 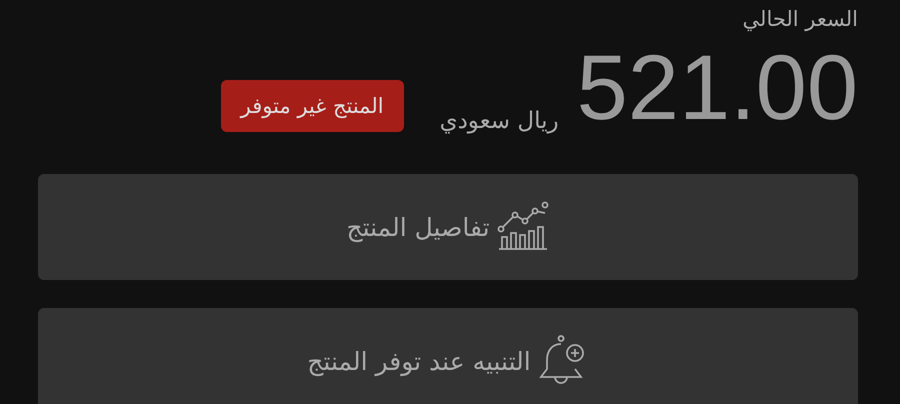 What do you see at coordinates (499, 121) in the screenshot?
I see `currency-label: ريال سعودي` at bounding box center [499, 121].